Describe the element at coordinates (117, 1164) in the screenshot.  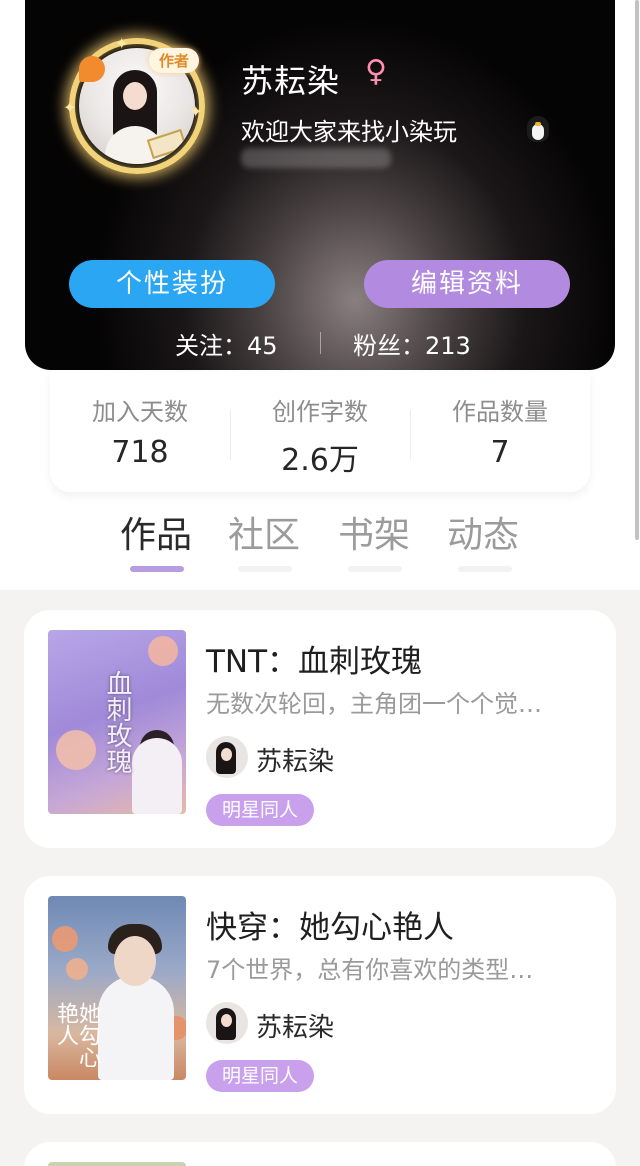
I see `book-cover` at that location.